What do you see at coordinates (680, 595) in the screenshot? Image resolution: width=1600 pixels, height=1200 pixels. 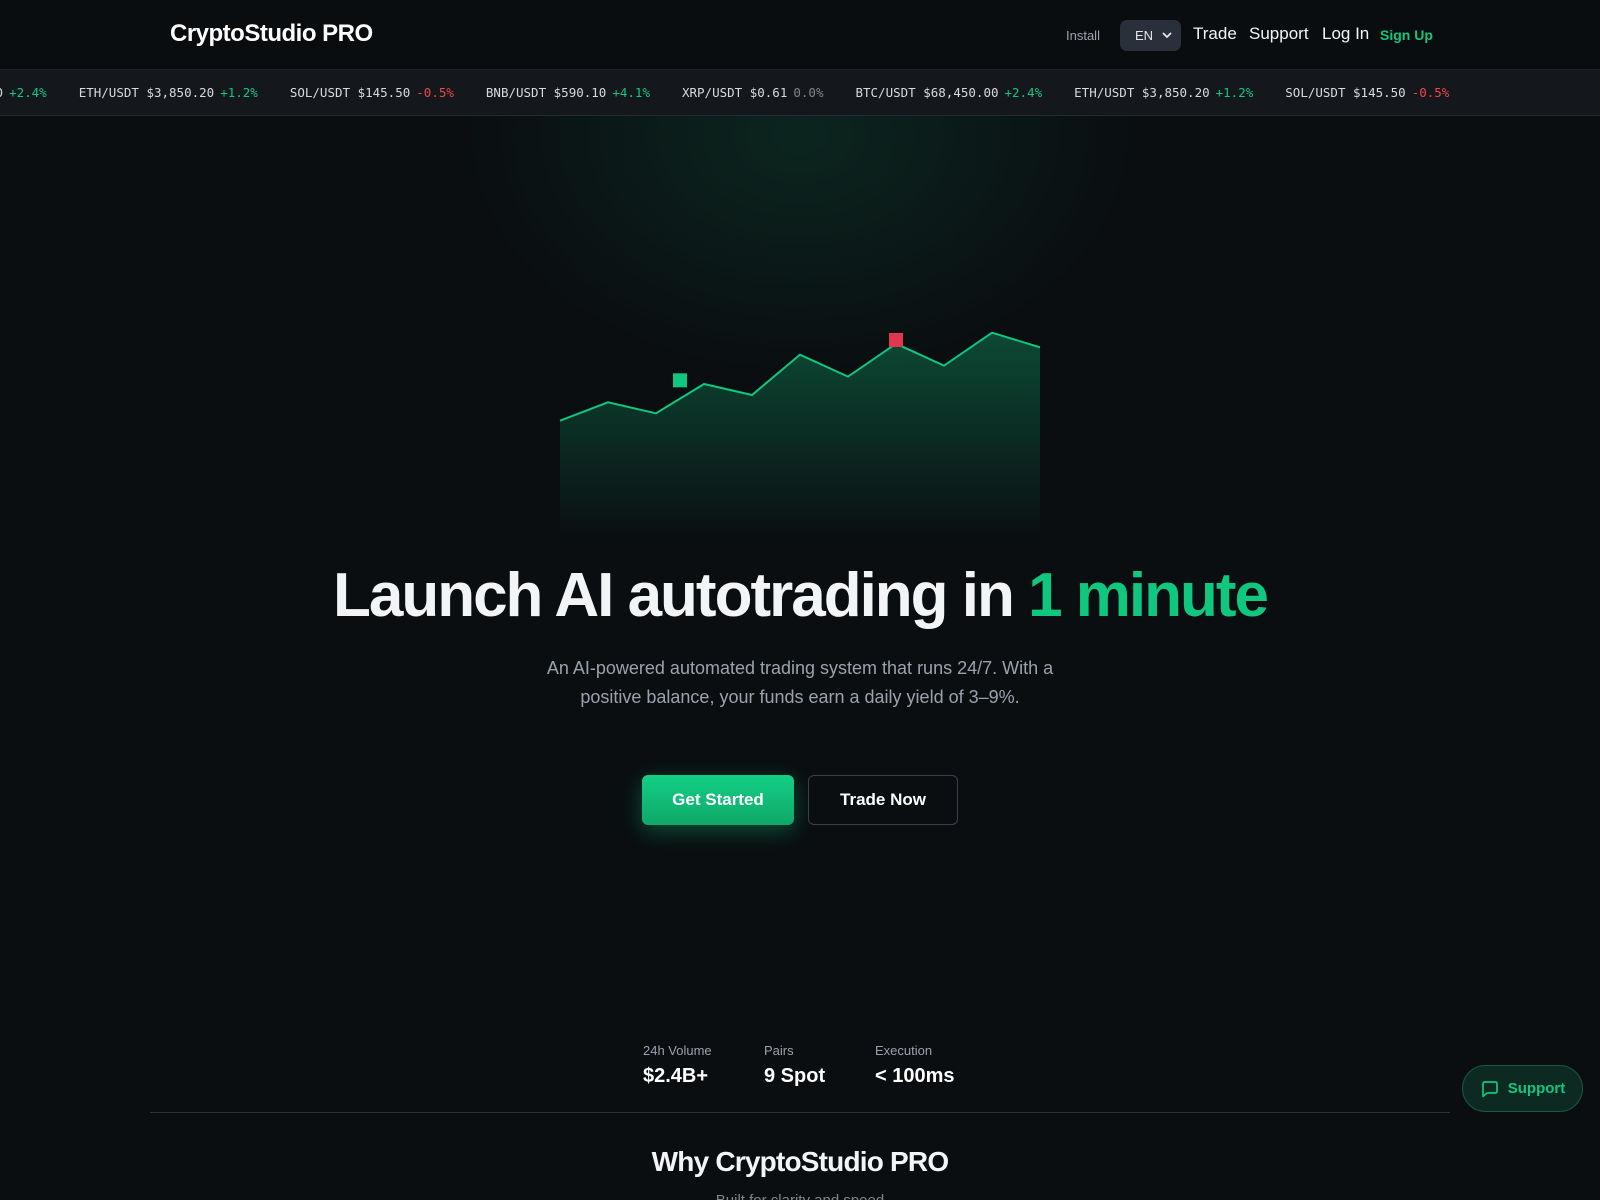 I see `headline-main: Launch AI autotrading in` at bounding box center [680, 595].